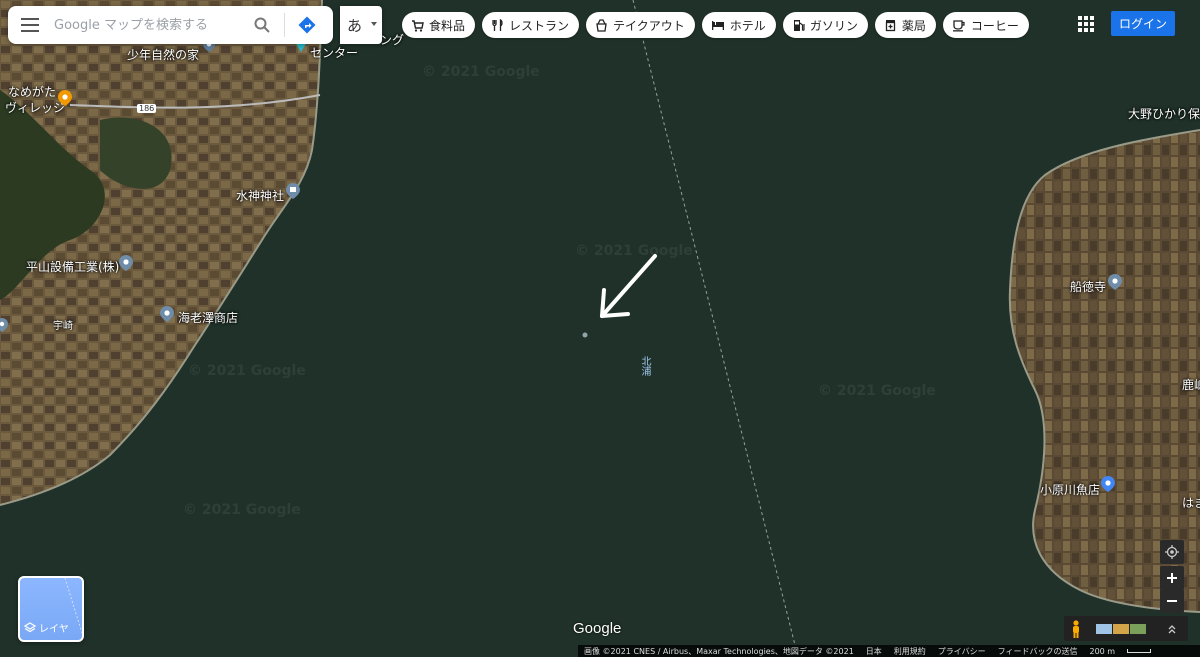  What do you see at coordinates (307, 25) in the screenshot?
I see `directions-icon` at bounding box center [307, 25].